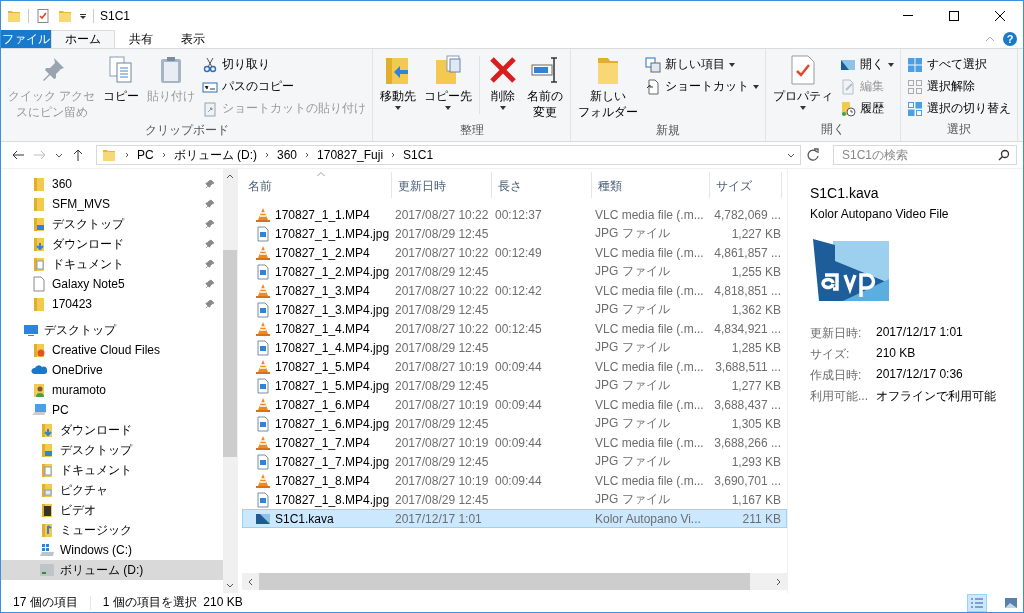 The height and width of the screenshot is (613, 1024). Describe the element at coordinates (215, 155) in the screenshot. I see `breadcrumb: ボリューム (D:)` at that location.